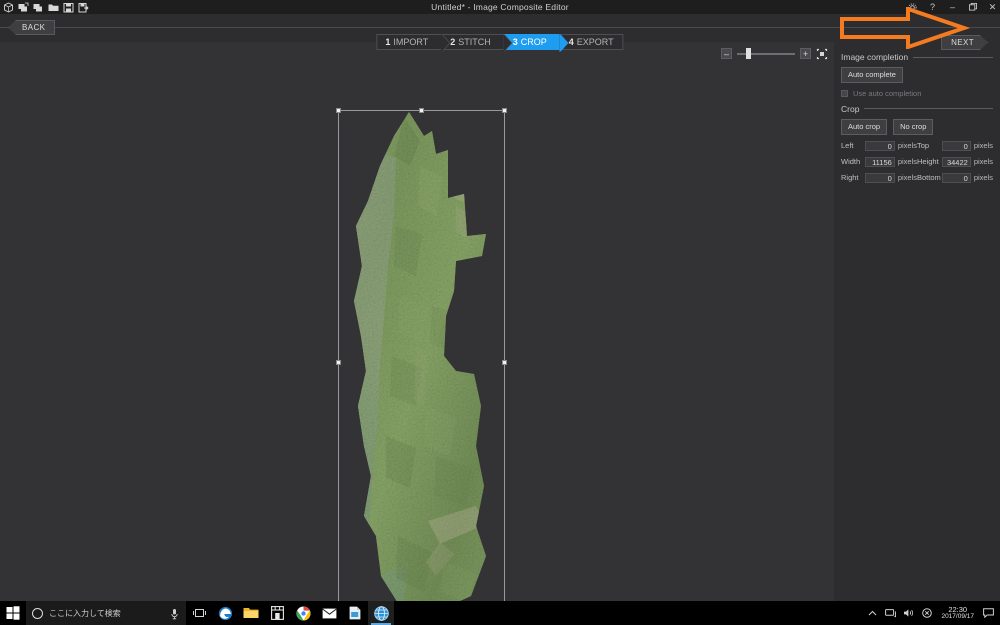 The width and height of the screenshot is (1000, 625). I want to click on taskbar-app-mail, so click(329, 613).